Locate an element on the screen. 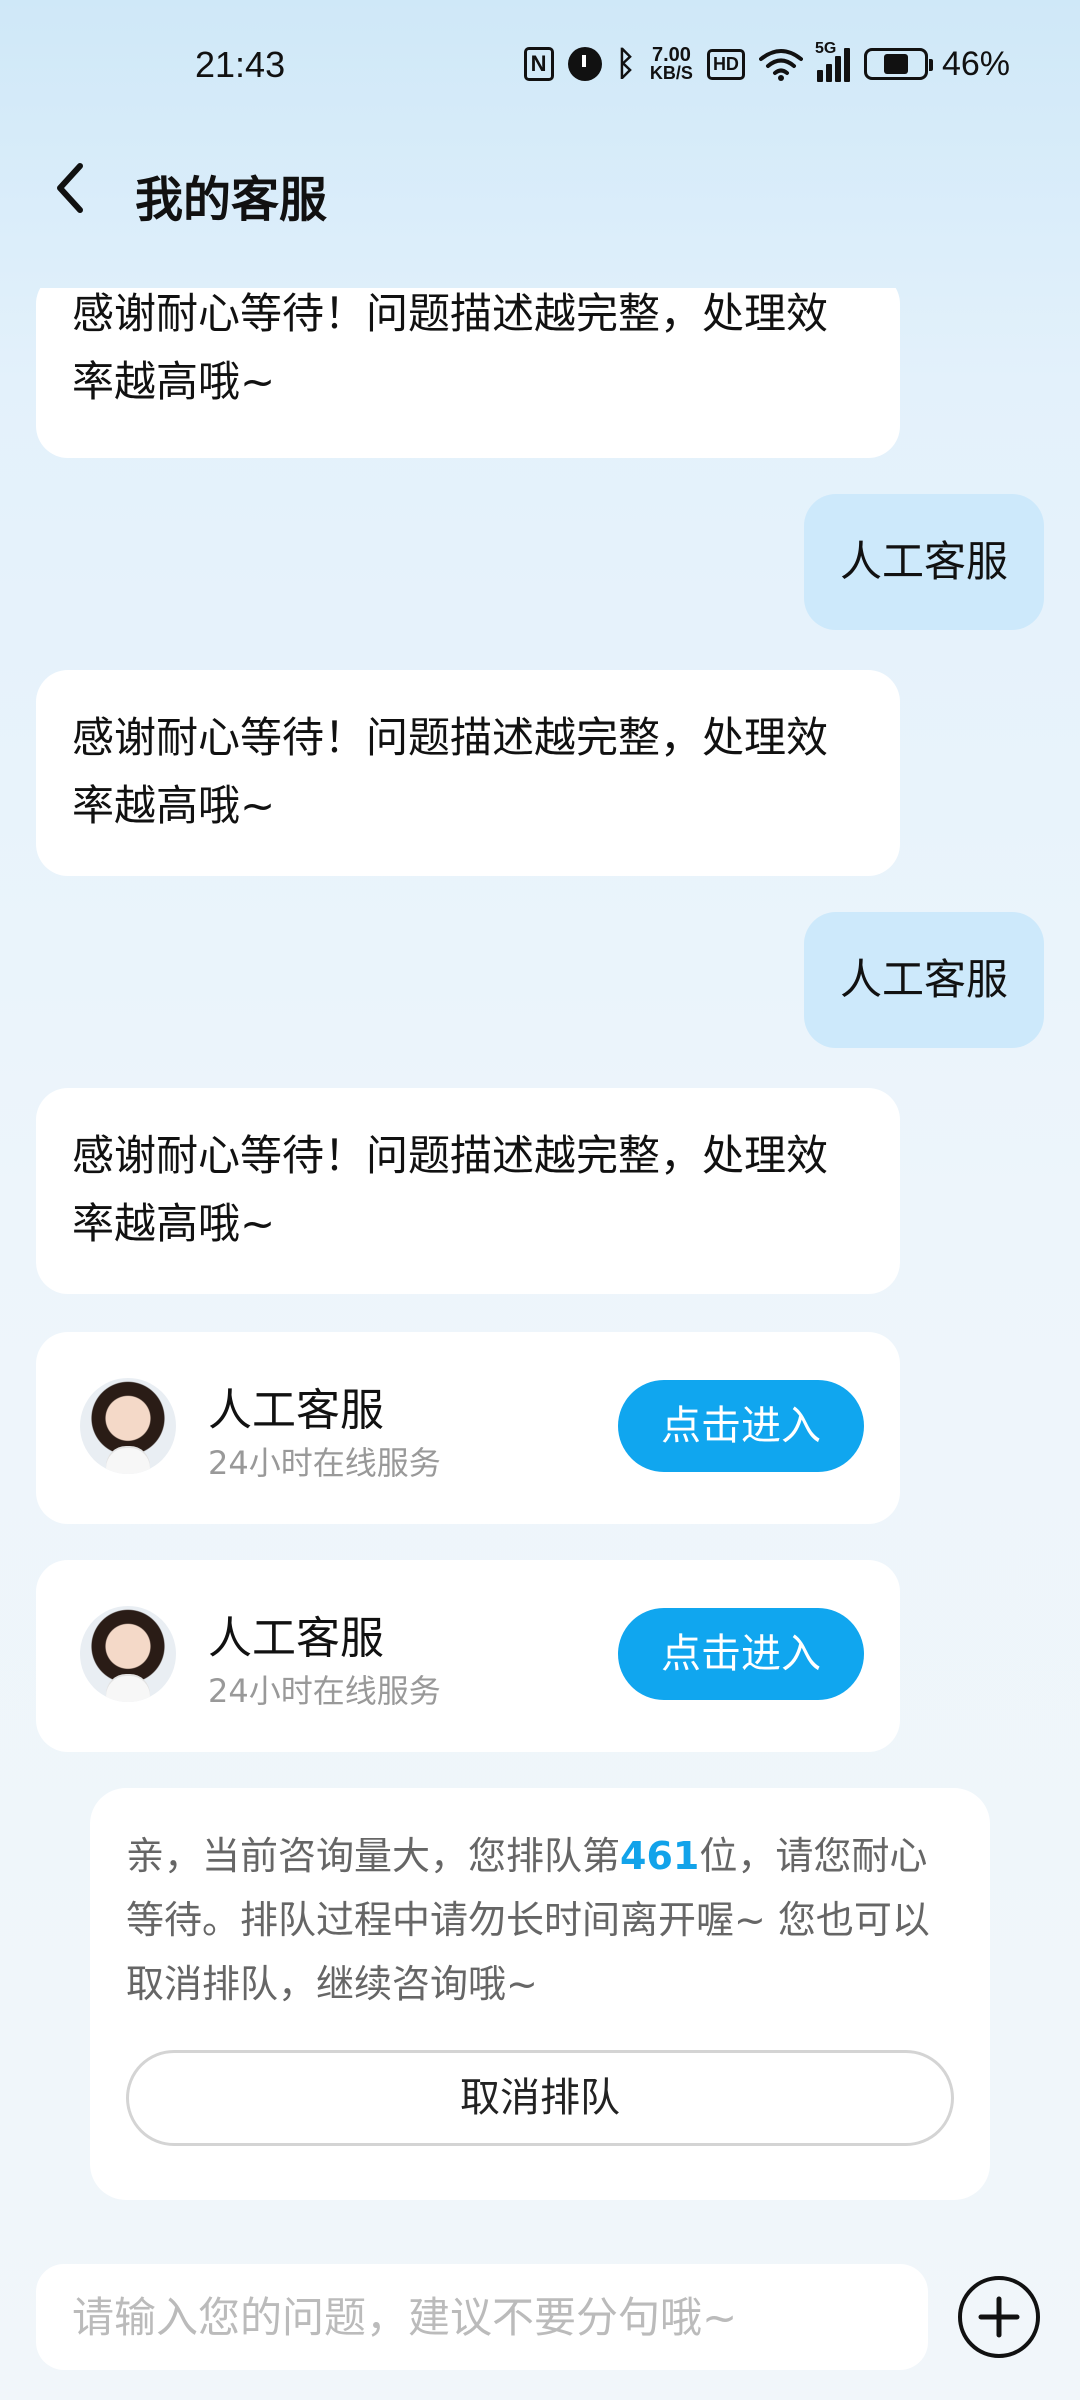 This screenshot has height=2400, width=1080. plus-icon is located at coordinates (999, 2317).